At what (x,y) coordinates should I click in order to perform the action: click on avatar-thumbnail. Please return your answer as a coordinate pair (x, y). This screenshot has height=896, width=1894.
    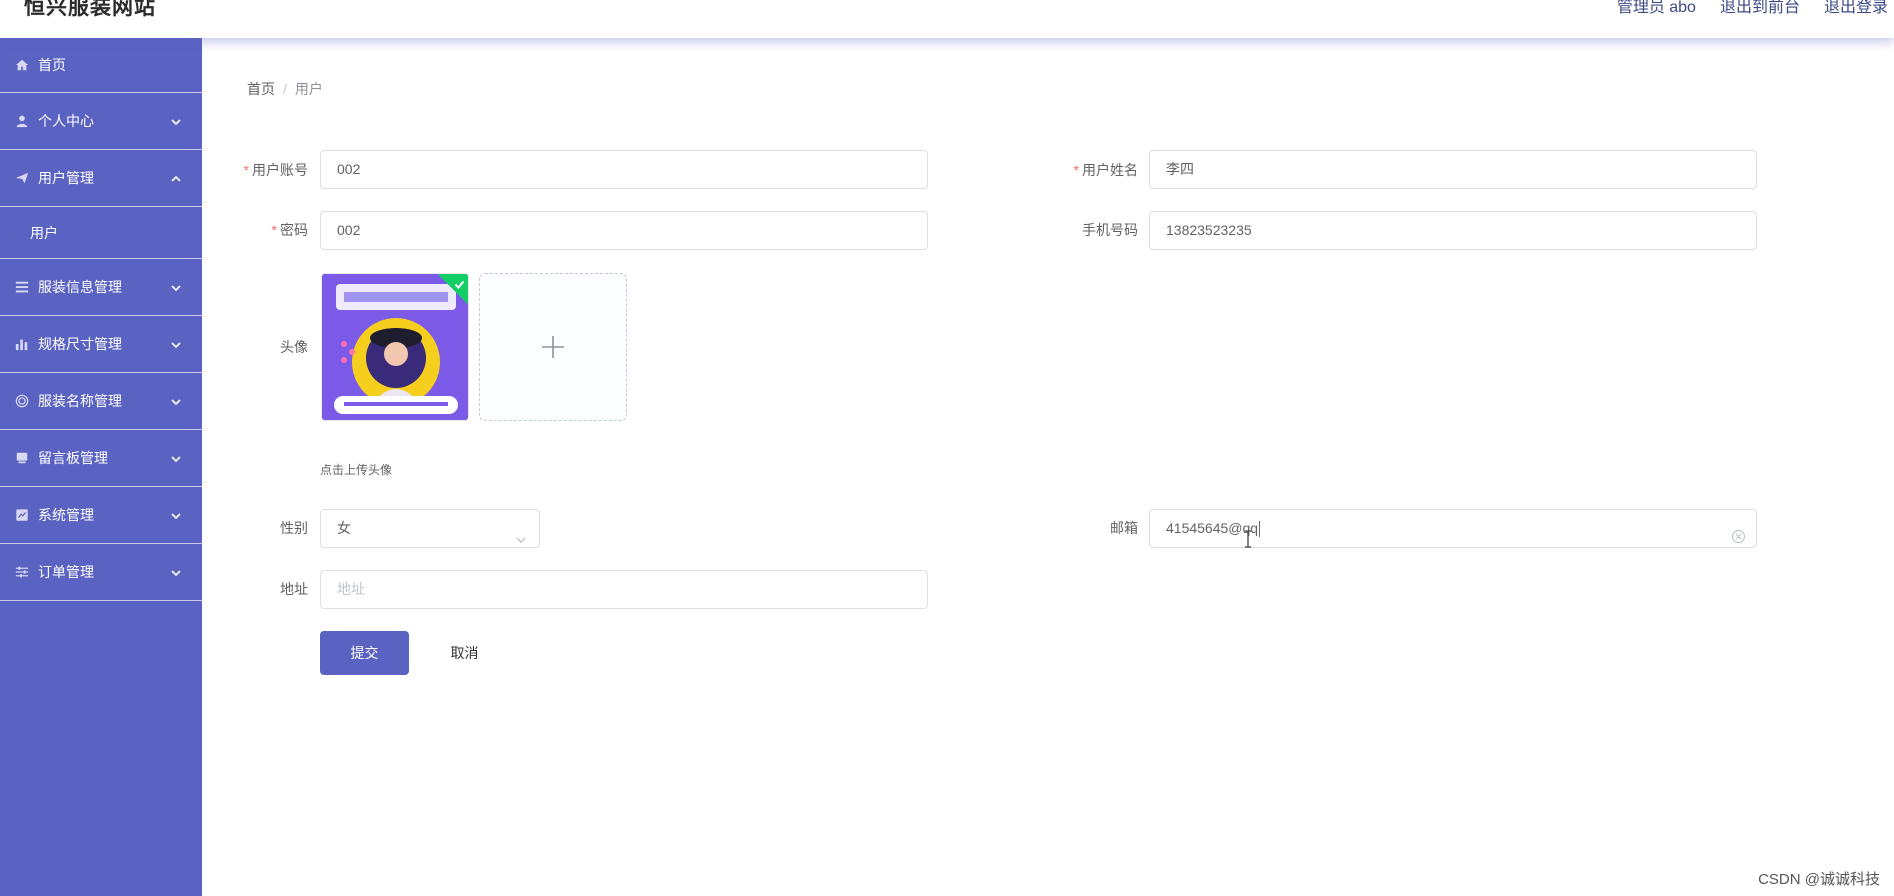
    Looking at the image, I should click on (395, 347).